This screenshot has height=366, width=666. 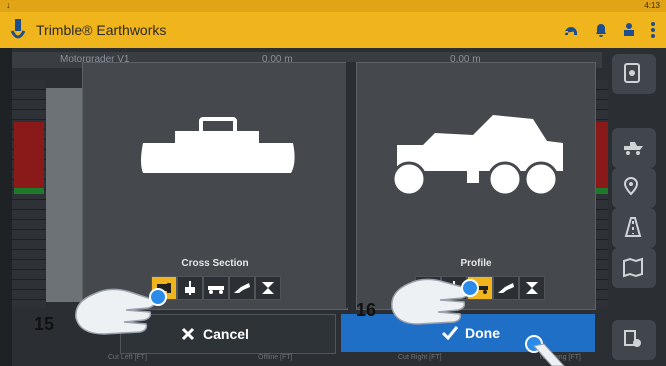 I want to click on offline-label: Offline [FT], so click(x=275, y=357).